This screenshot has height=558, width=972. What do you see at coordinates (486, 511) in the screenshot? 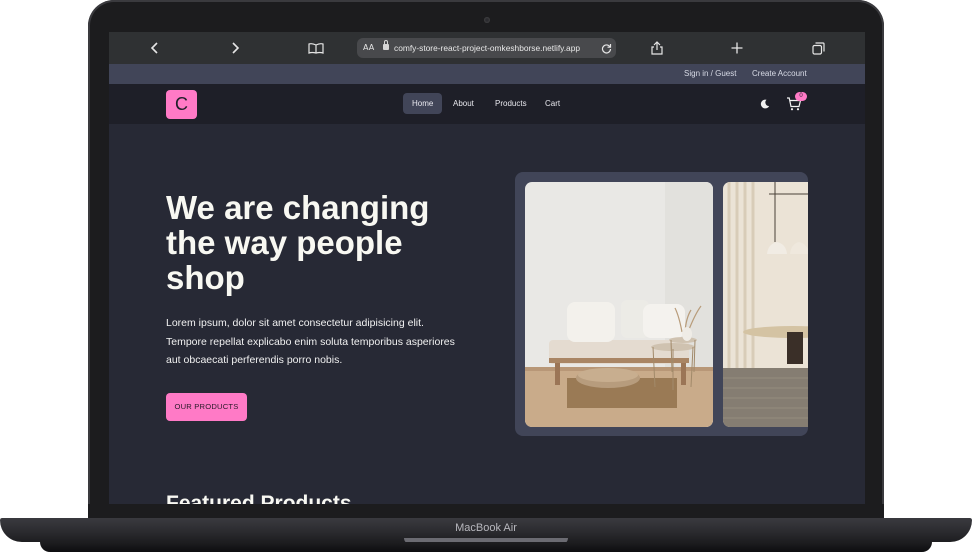
I see `screen-bezel` at bounding box center [486, 511].